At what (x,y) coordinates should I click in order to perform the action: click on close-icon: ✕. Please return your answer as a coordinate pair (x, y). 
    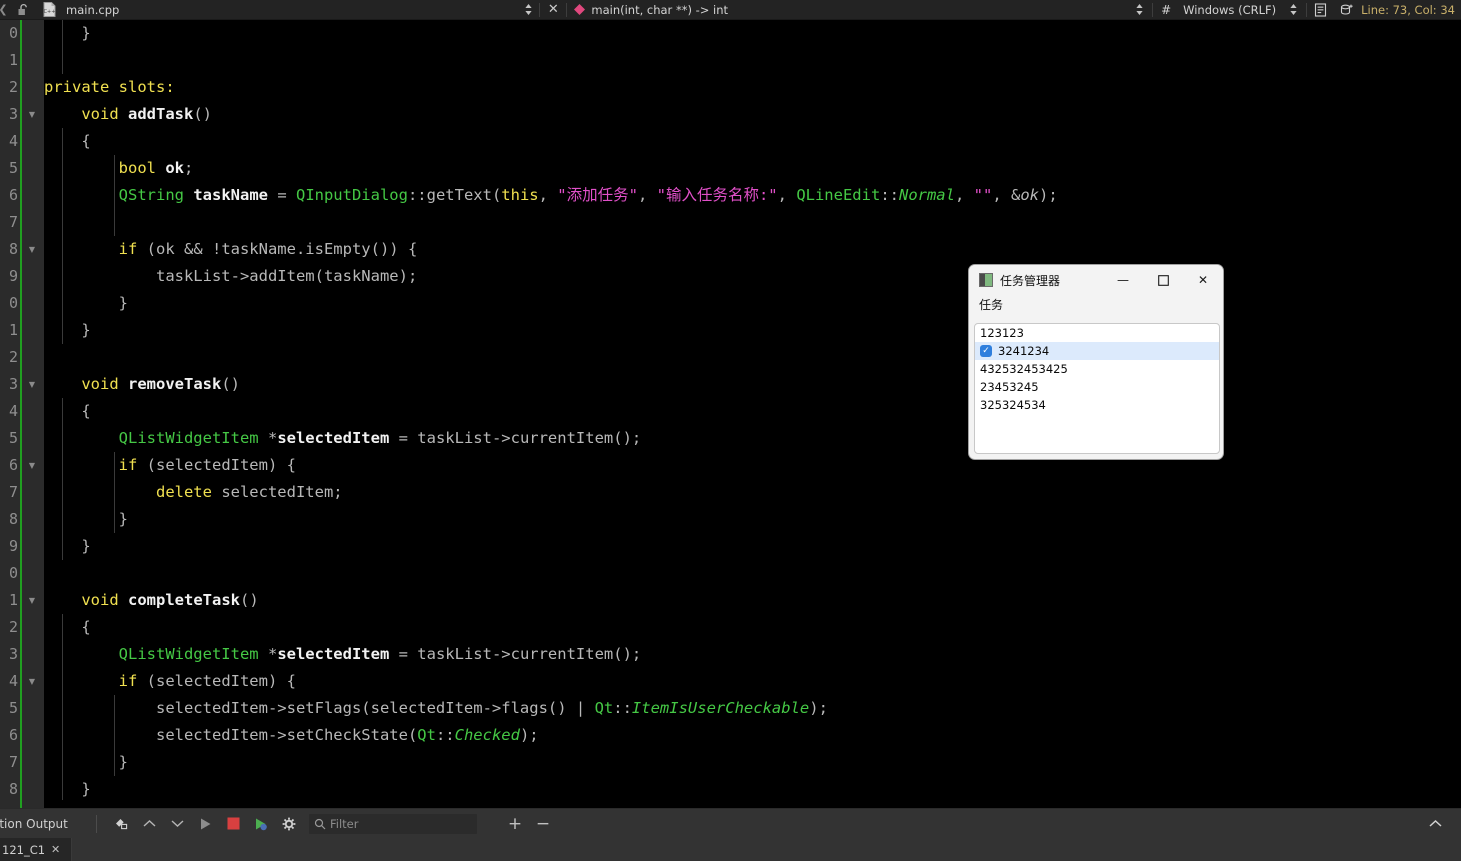
    Looking at the image, I should click on (55, 849).